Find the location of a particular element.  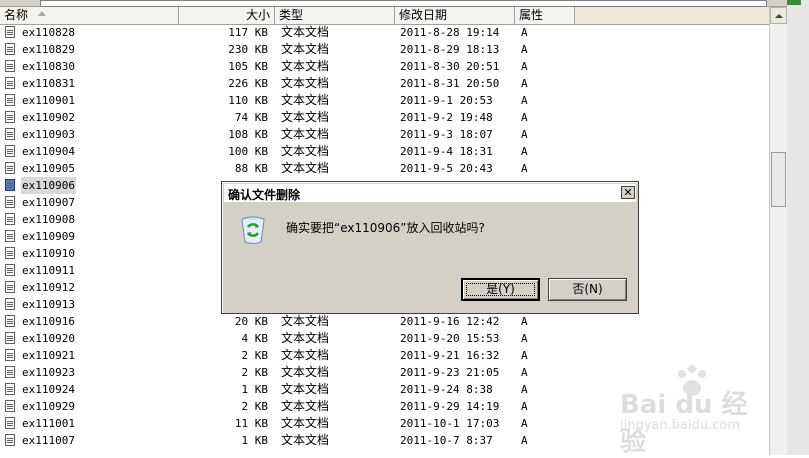

file-name: ex110906 is located at coordinates (48, 185).